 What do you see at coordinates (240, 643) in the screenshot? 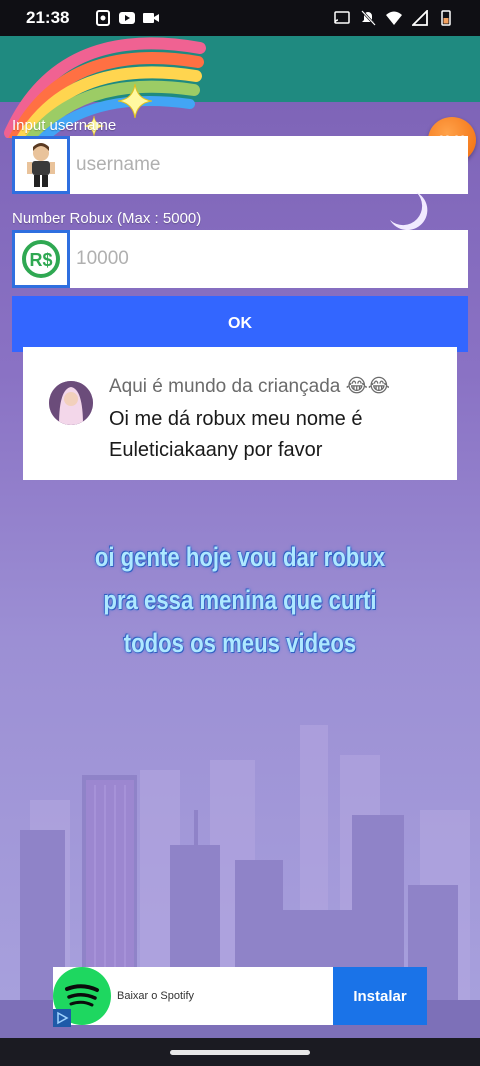
I see `caption-line3: todos os meus videos` at bounding box center [240, 643].